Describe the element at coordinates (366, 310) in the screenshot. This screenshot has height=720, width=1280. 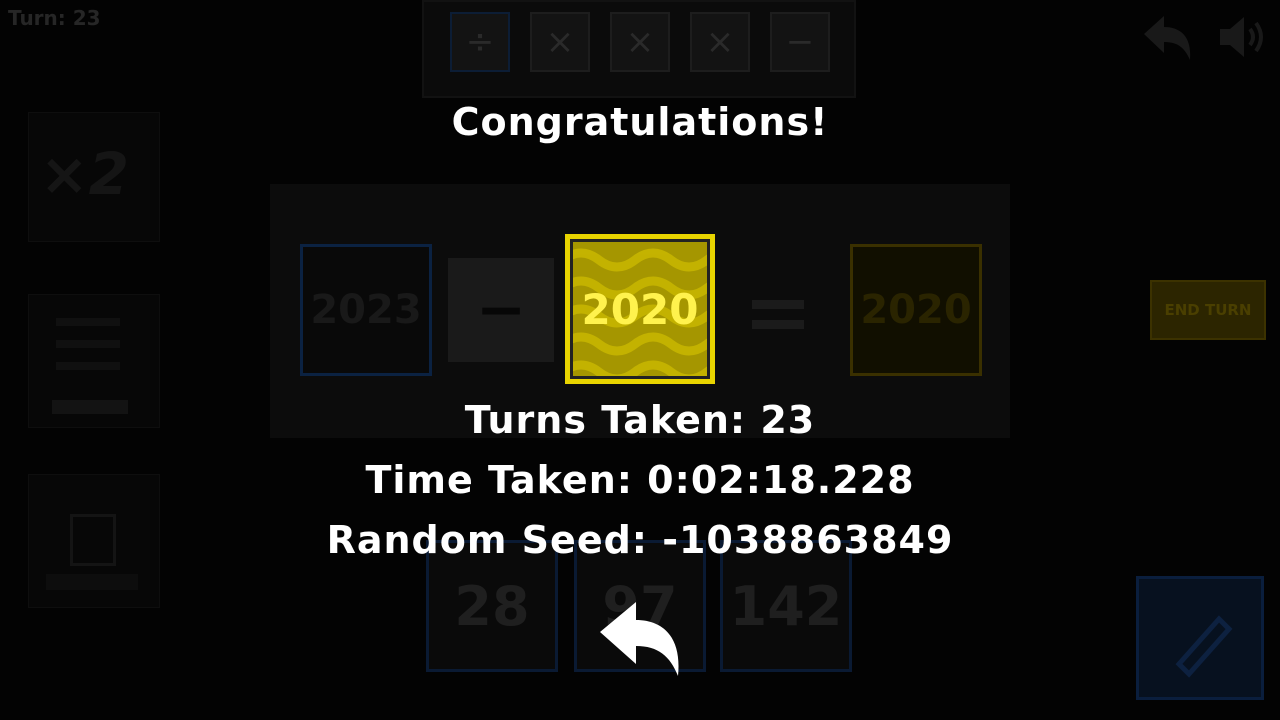
I see `equation-left-operand: 2023` at that location.